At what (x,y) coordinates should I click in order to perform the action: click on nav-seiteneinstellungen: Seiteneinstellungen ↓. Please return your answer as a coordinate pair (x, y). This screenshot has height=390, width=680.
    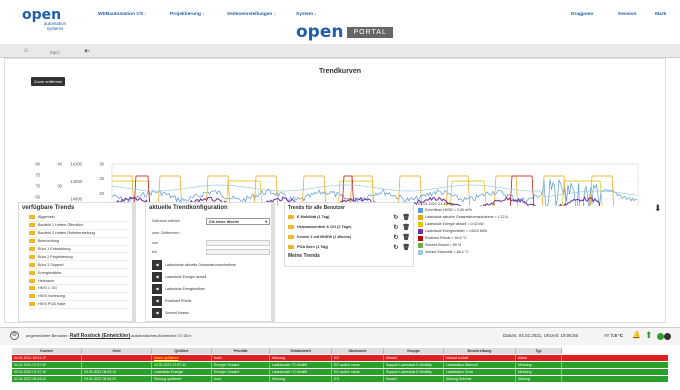
    Looking at the image, I should click on (251, 14).